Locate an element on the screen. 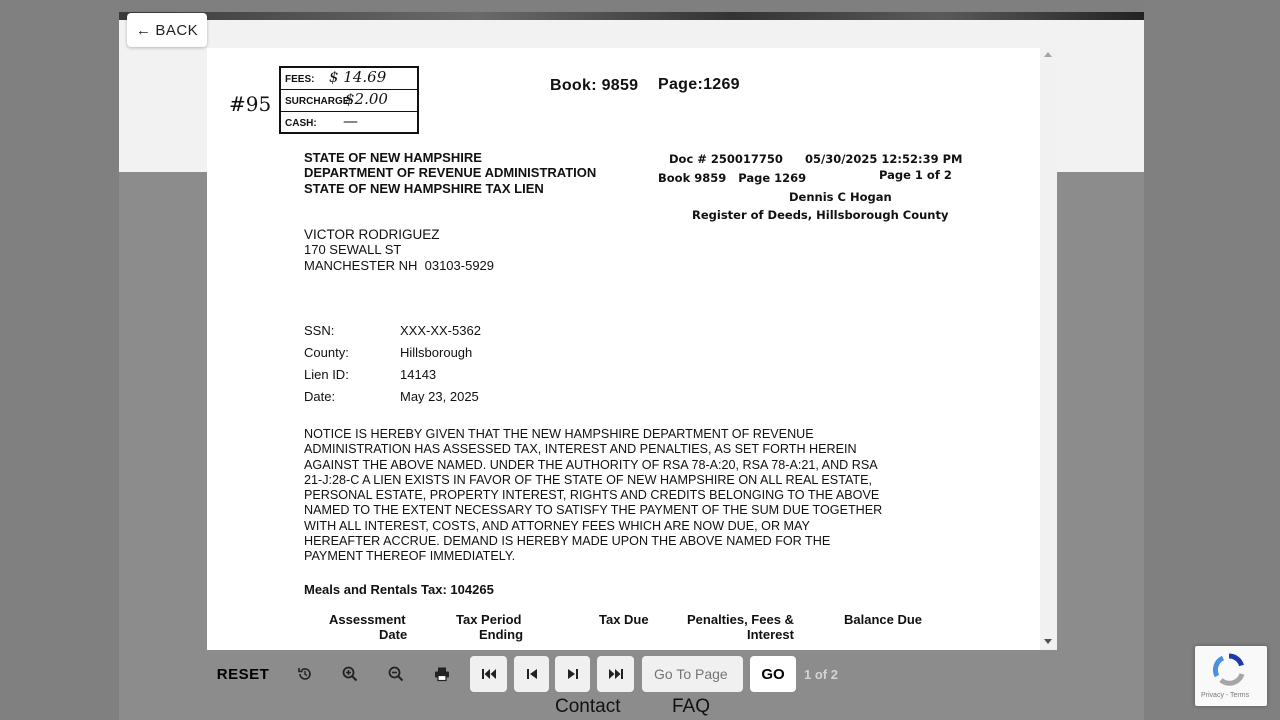 This screenshot has width=1280, height=720. reset-button: RESET is located at coordinates (243, 674).